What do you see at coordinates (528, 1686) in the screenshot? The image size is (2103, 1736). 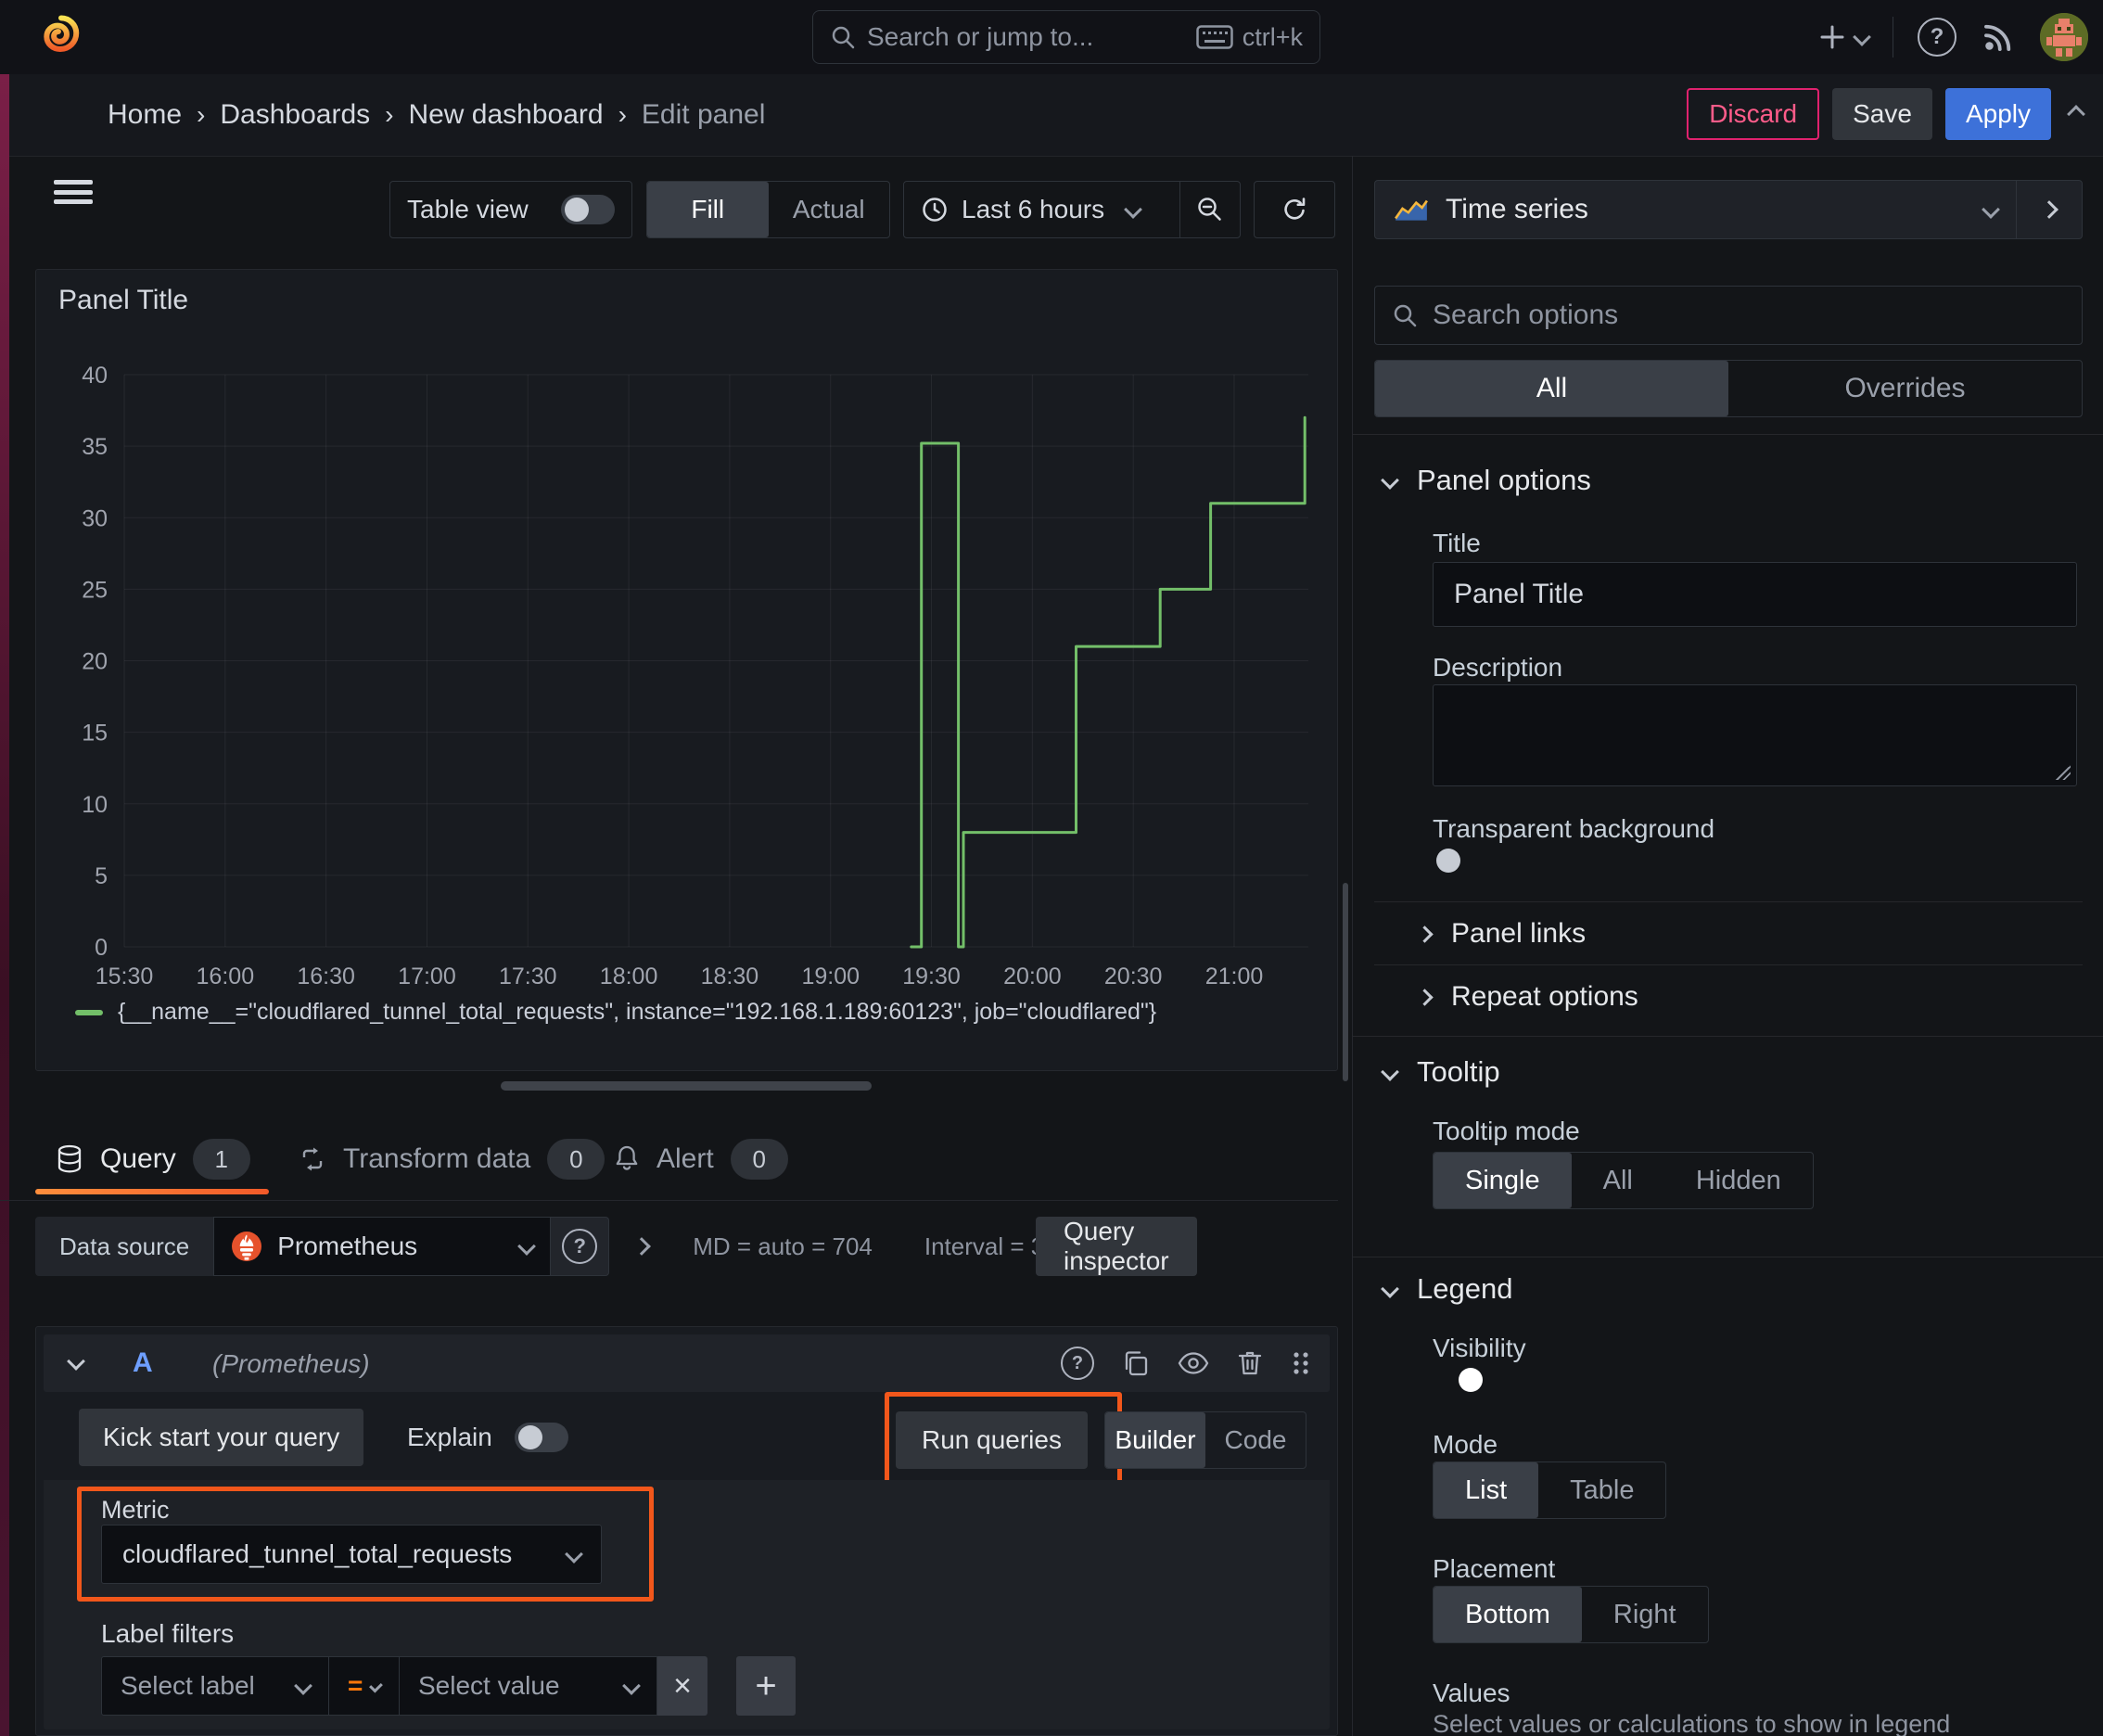 I see `select-value-dropdown: Select value` at bounding box center [528, 1686].